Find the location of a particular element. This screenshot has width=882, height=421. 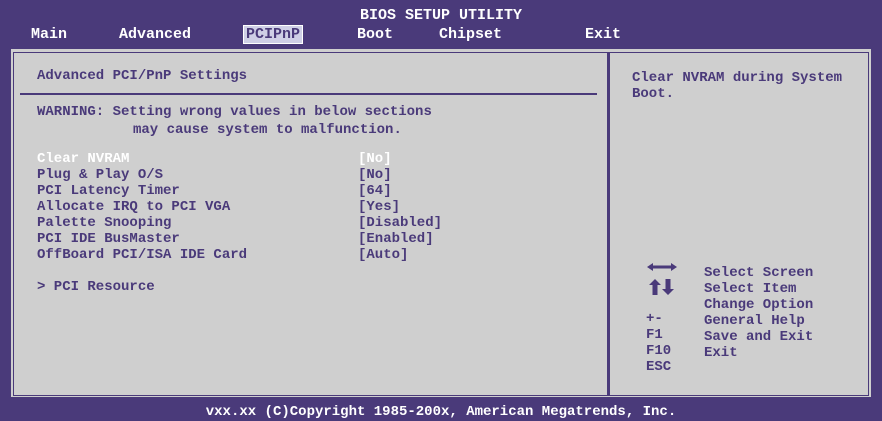

up-down-arrows-icon is located at coordinates (661, 287).